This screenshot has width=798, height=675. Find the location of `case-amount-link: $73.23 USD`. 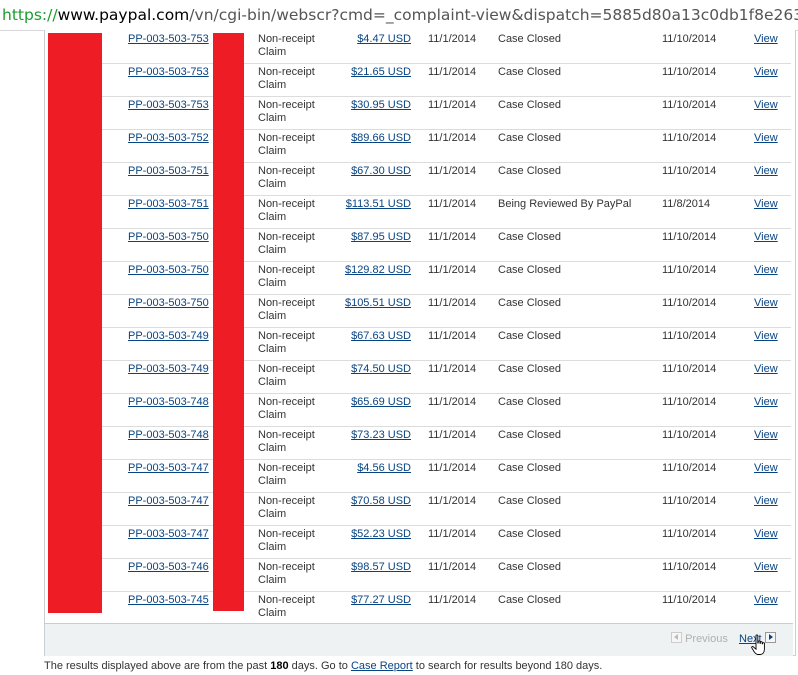

case-amount-link: $73.23 USD is located at coordinates (372, 435).